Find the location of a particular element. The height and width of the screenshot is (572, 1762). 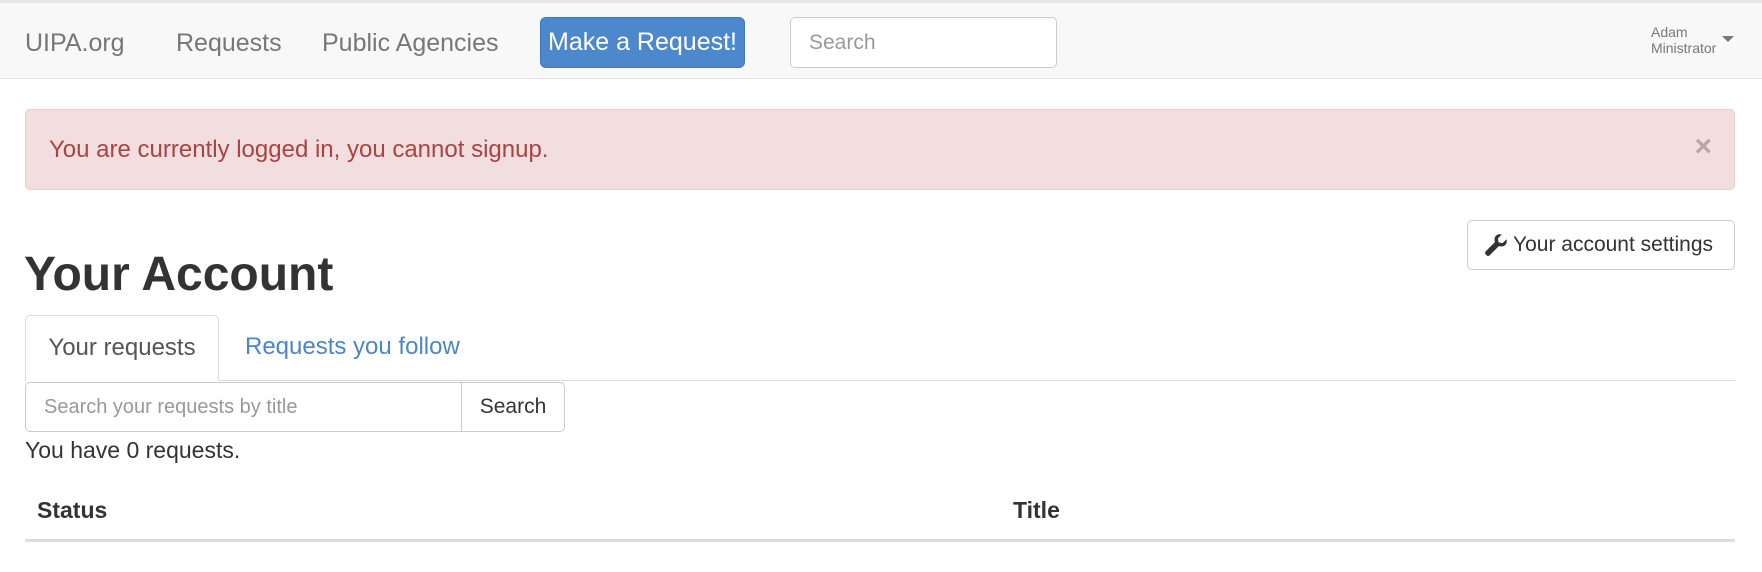

nav-requests-link: Requests is located at coordinates (229, 43).